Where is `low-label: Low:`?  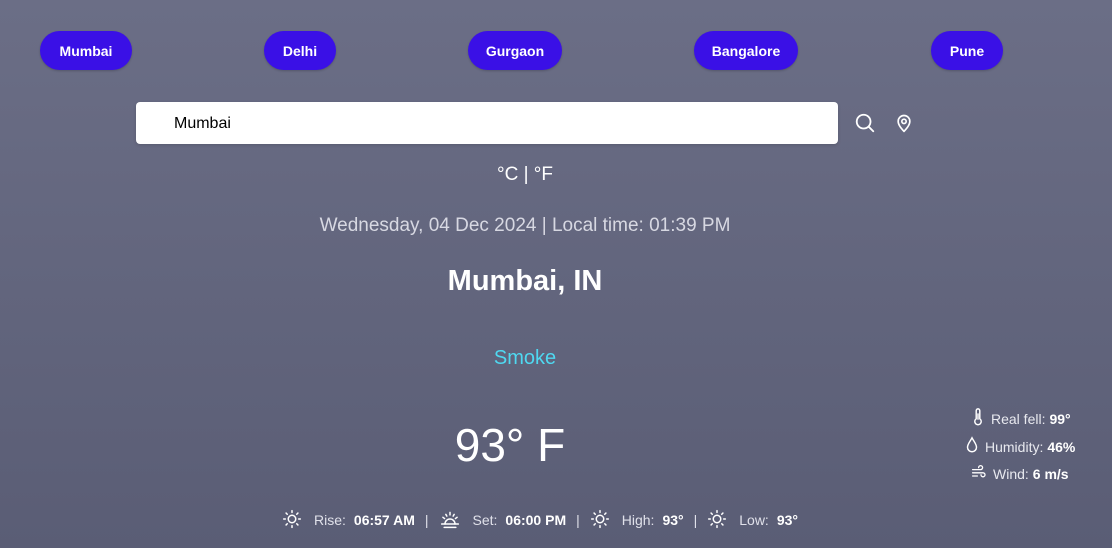
low-label: Low: is located at coordinates (754, 520).